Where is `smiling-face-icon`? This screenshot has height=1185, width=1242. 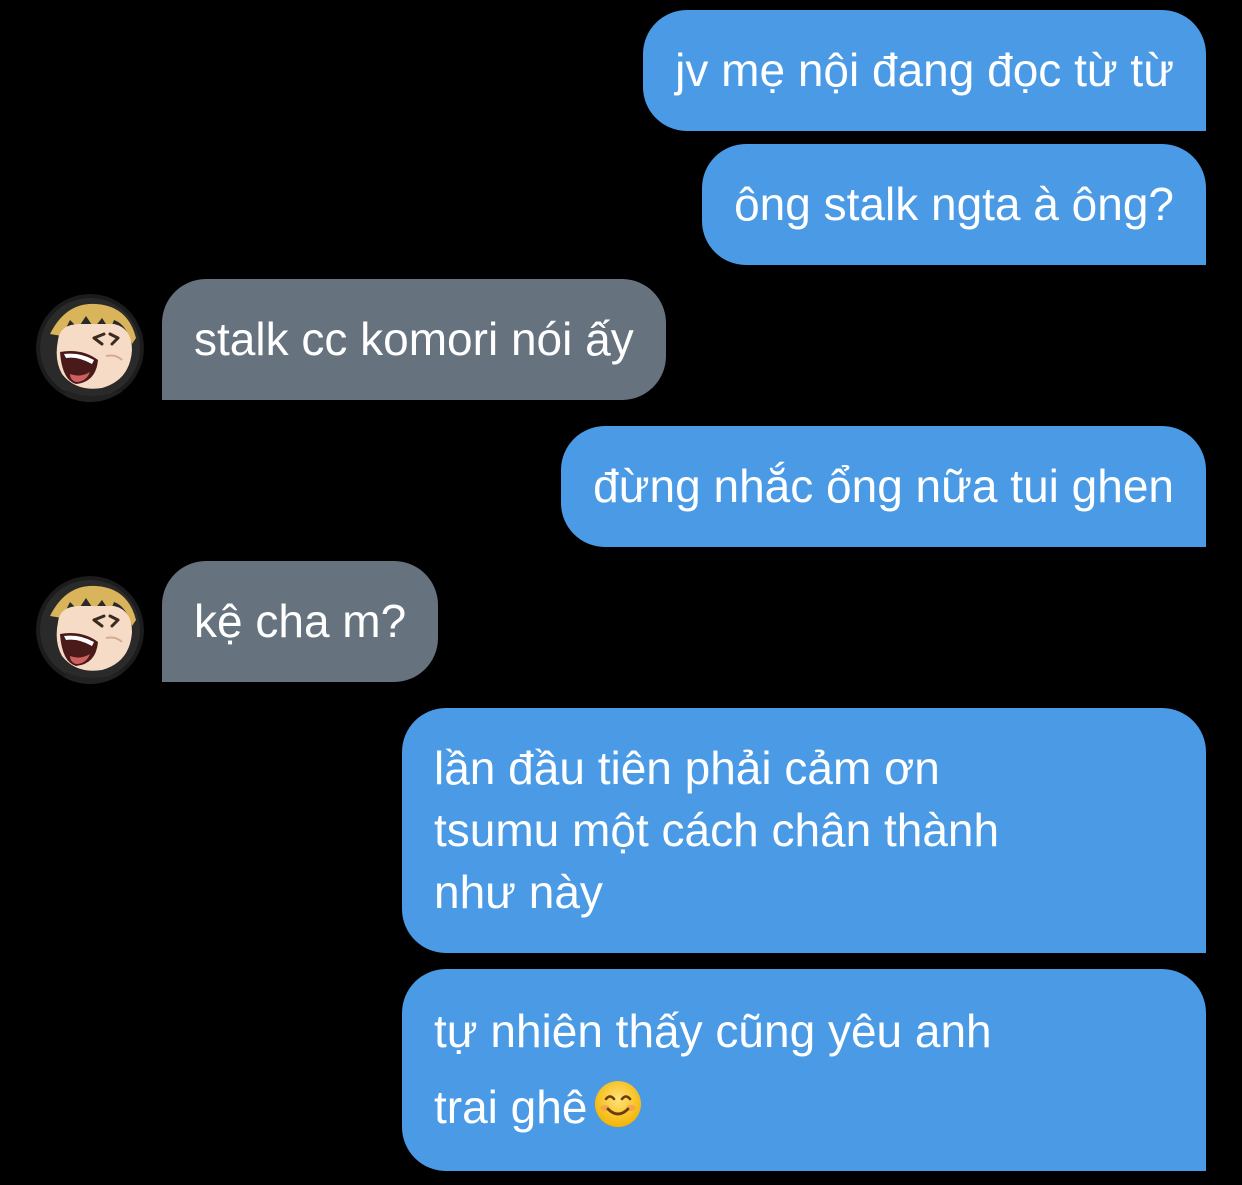 smiling-face-icon is located at coordinates (618, 1104).